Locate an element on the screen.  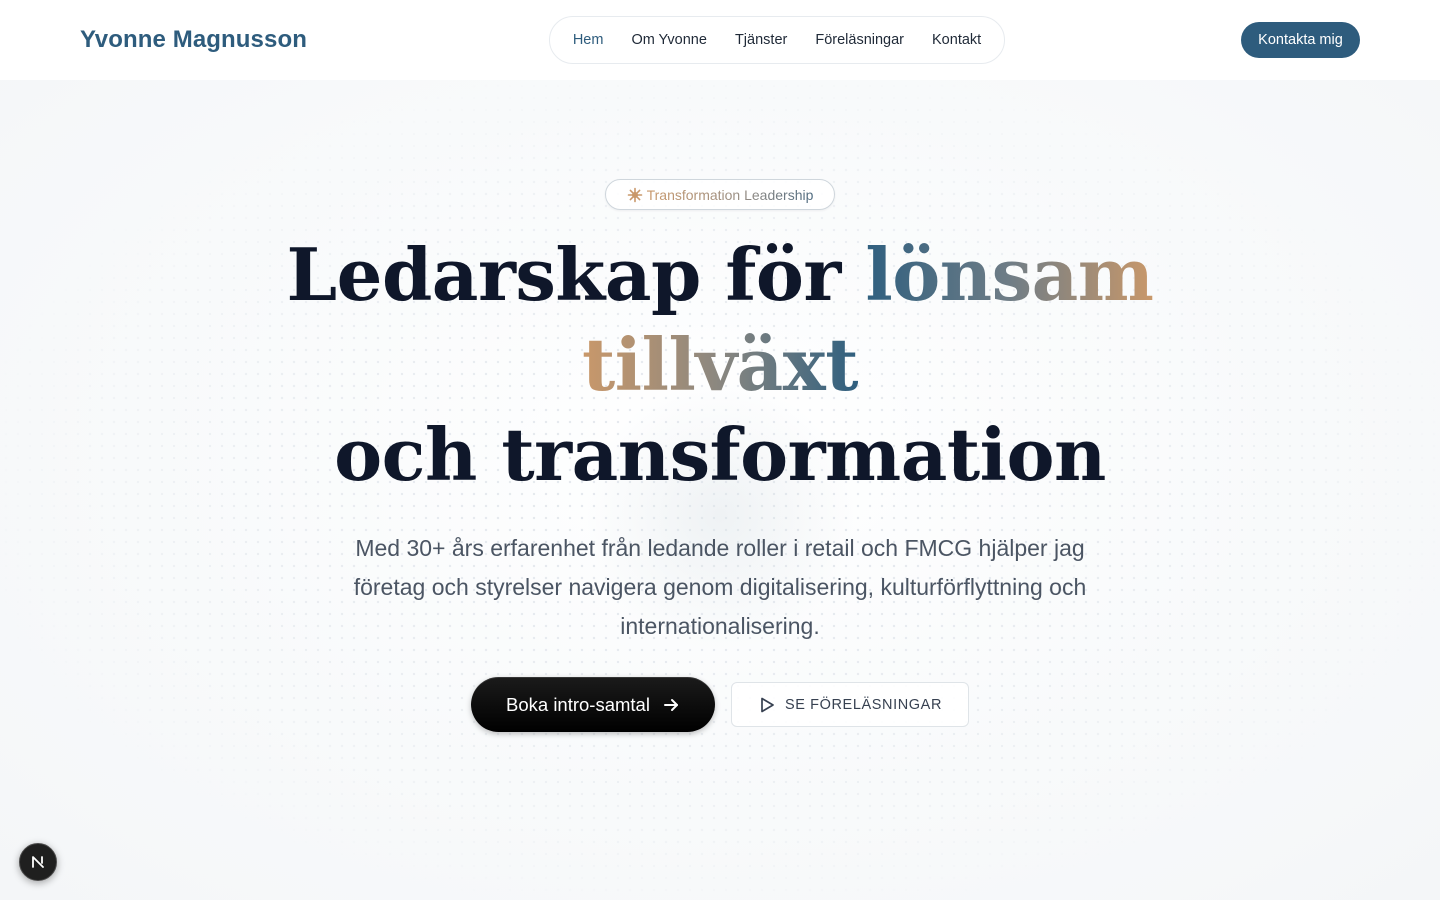
nextjs-icon is located at coordinates (38, 862).